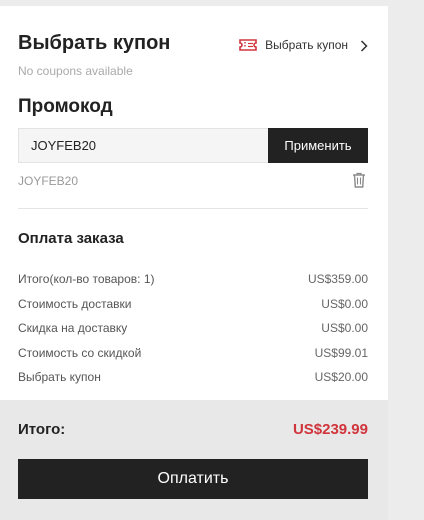  What do you see at coordinates (193, 304) in the screenshot?
I see `summary-row-shipping: Стоимость доставки US$0.00` at bounding box center [193, 304].